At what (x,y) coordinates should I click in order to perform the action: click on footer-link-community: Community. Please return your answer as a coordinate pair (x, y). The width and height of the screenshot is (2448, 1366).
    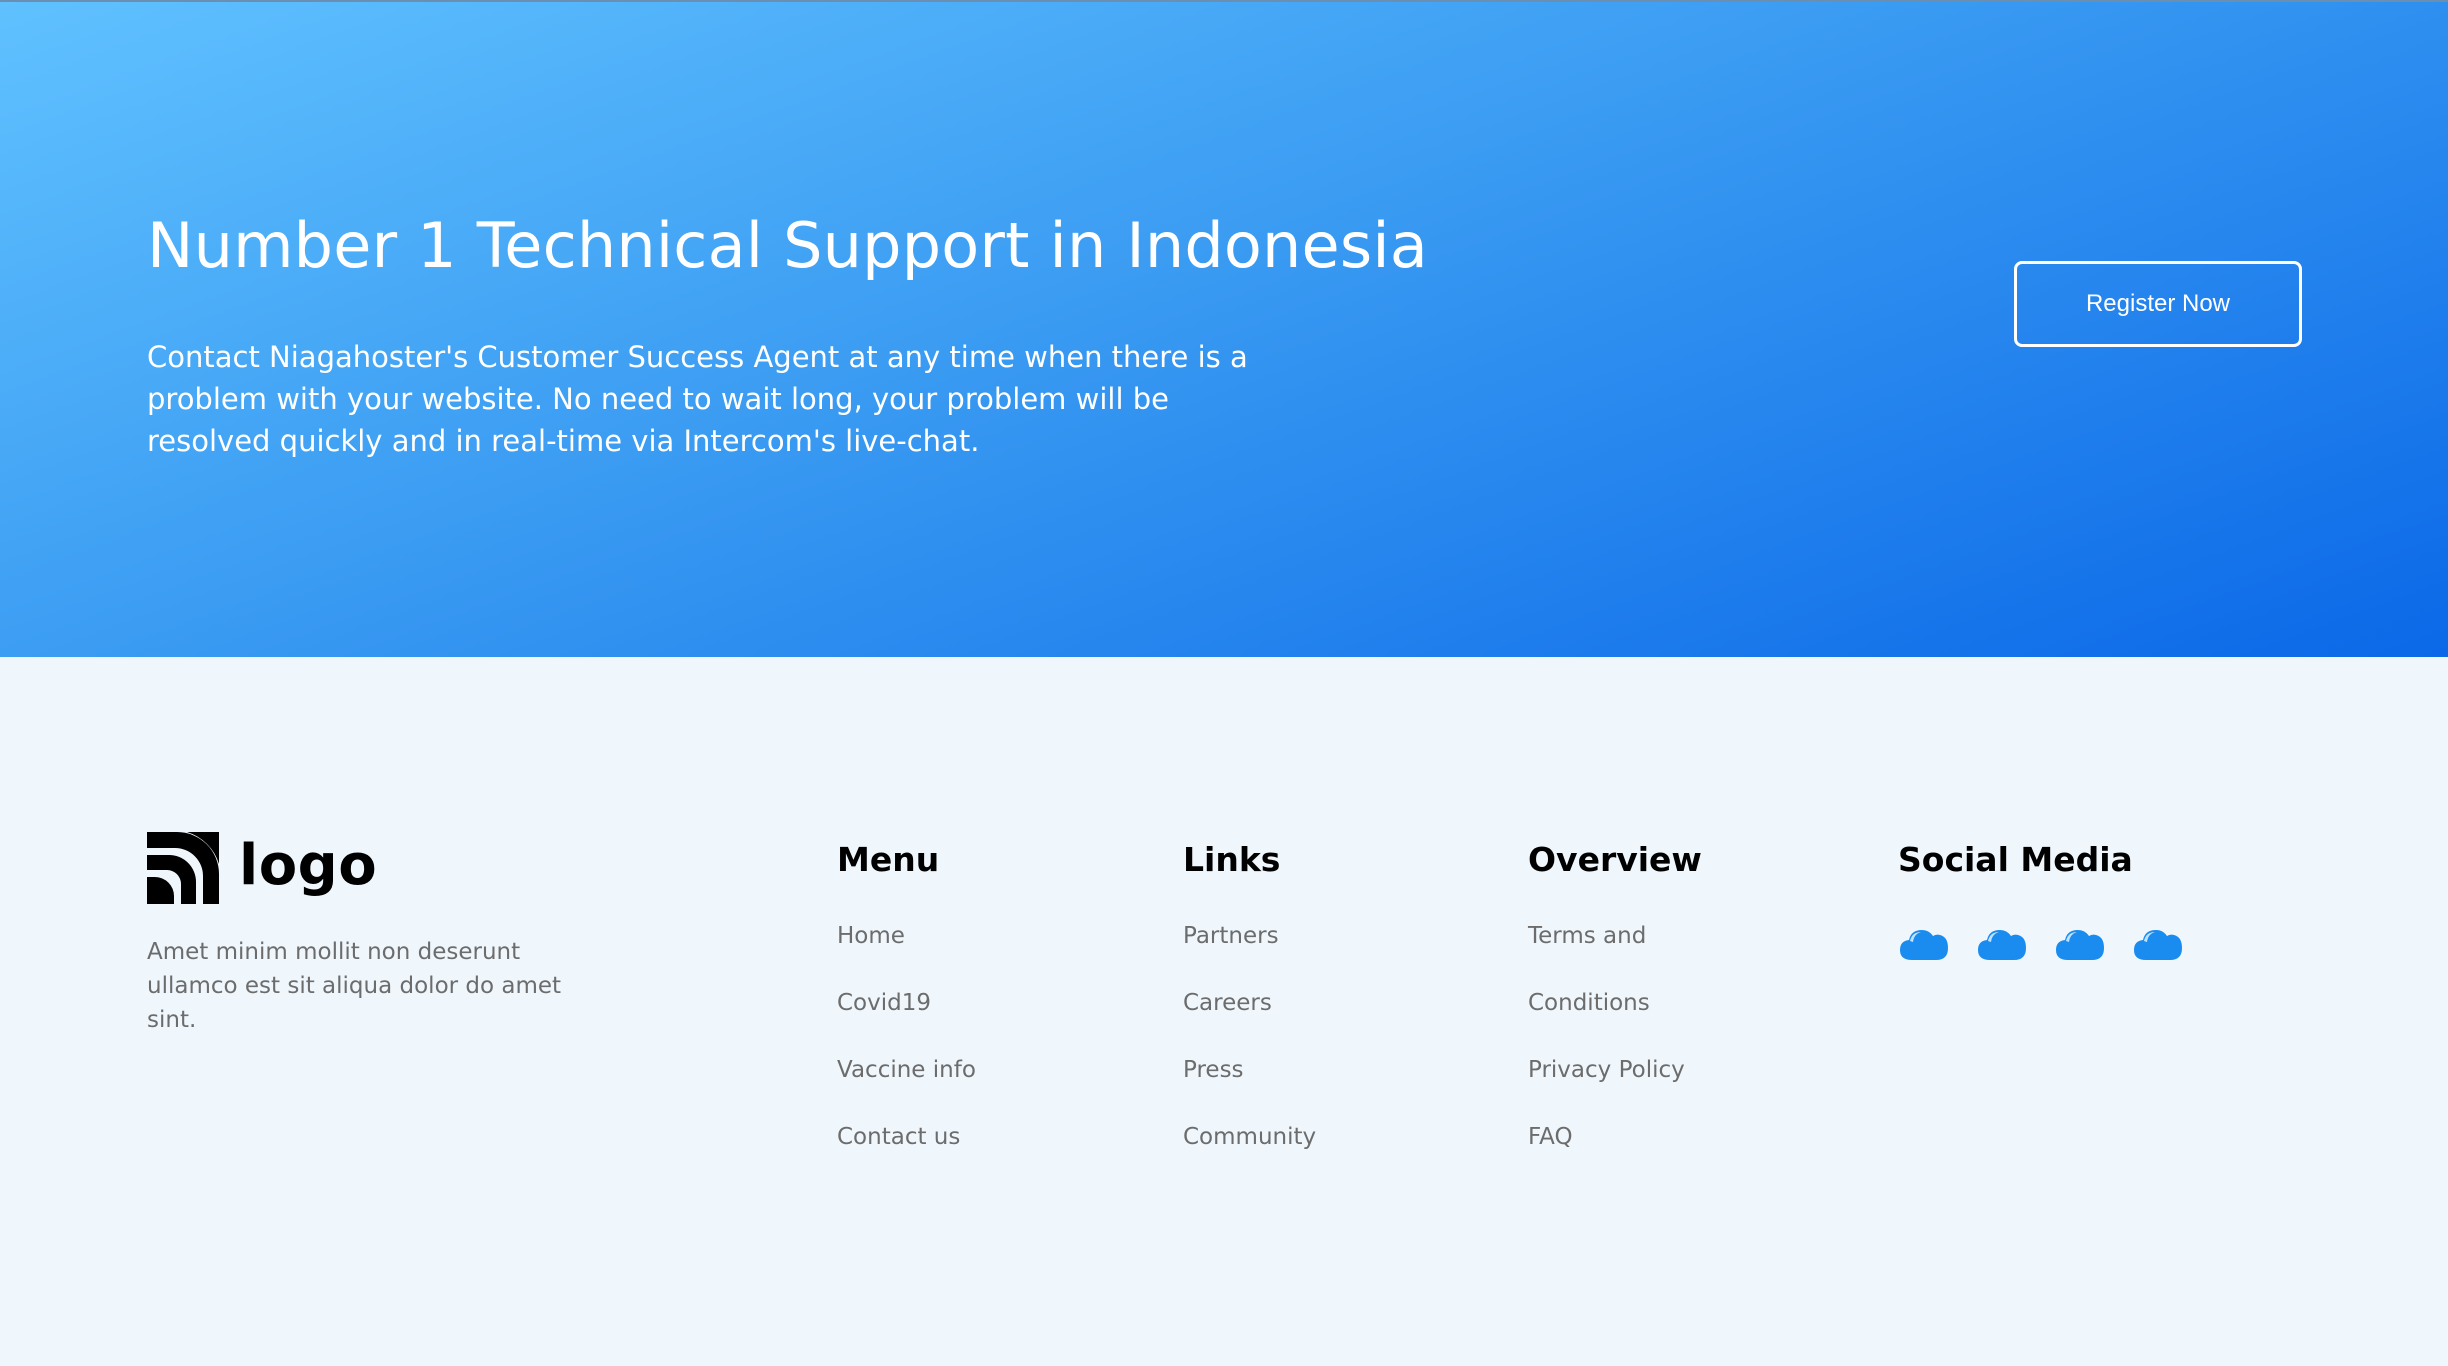
    Looking at the image, I should click on (1249, 1158).